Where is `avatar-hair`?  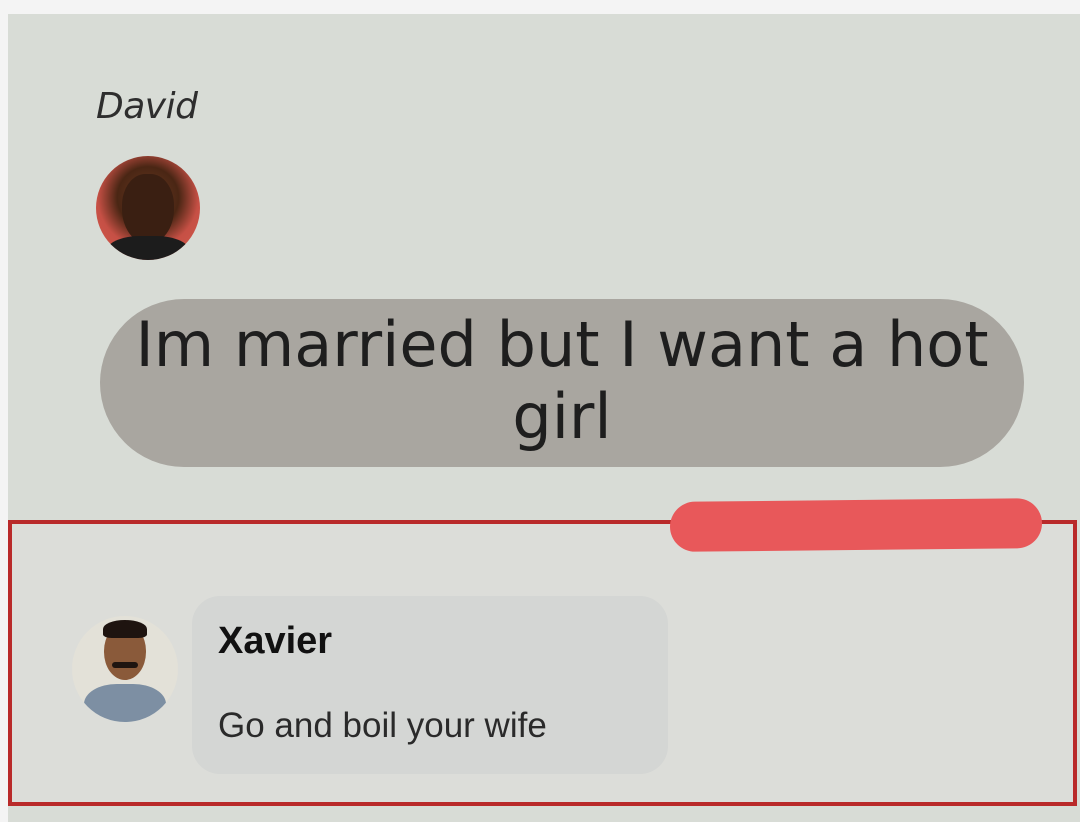
avatar-hair is located at coordinates (125, 629).